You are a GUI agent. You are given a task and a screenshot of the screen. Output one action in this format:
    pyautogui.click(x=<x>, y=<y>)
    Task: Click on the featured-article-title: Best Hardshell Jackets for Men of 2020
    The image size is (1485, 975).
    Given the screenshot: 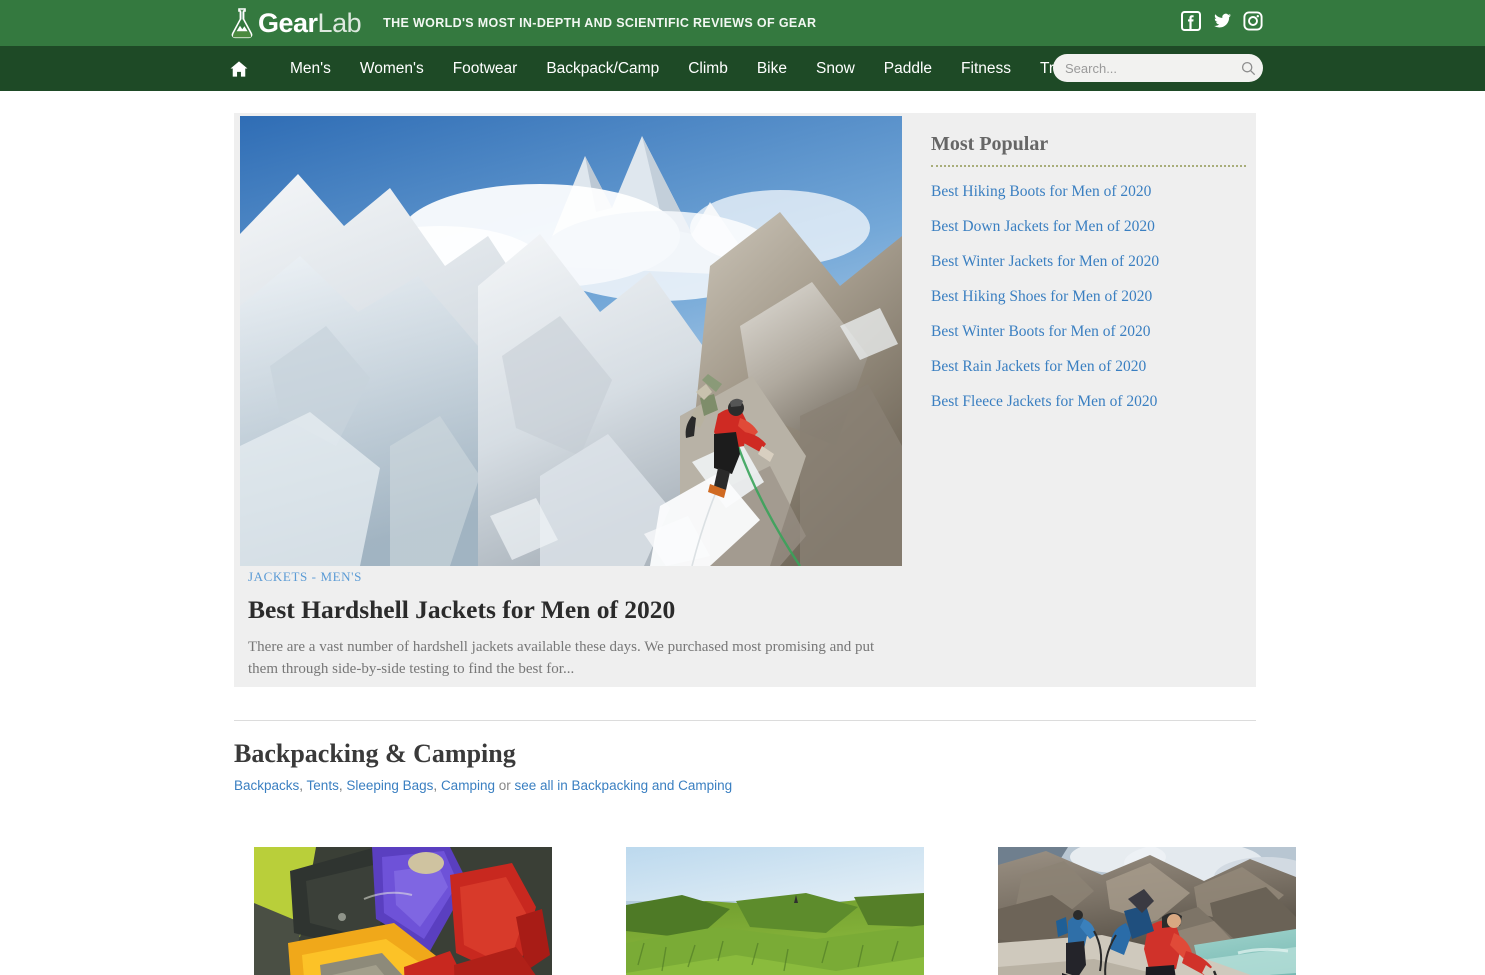 What is the action you would take?
    pyautogui.click(x=568, y=610)
    